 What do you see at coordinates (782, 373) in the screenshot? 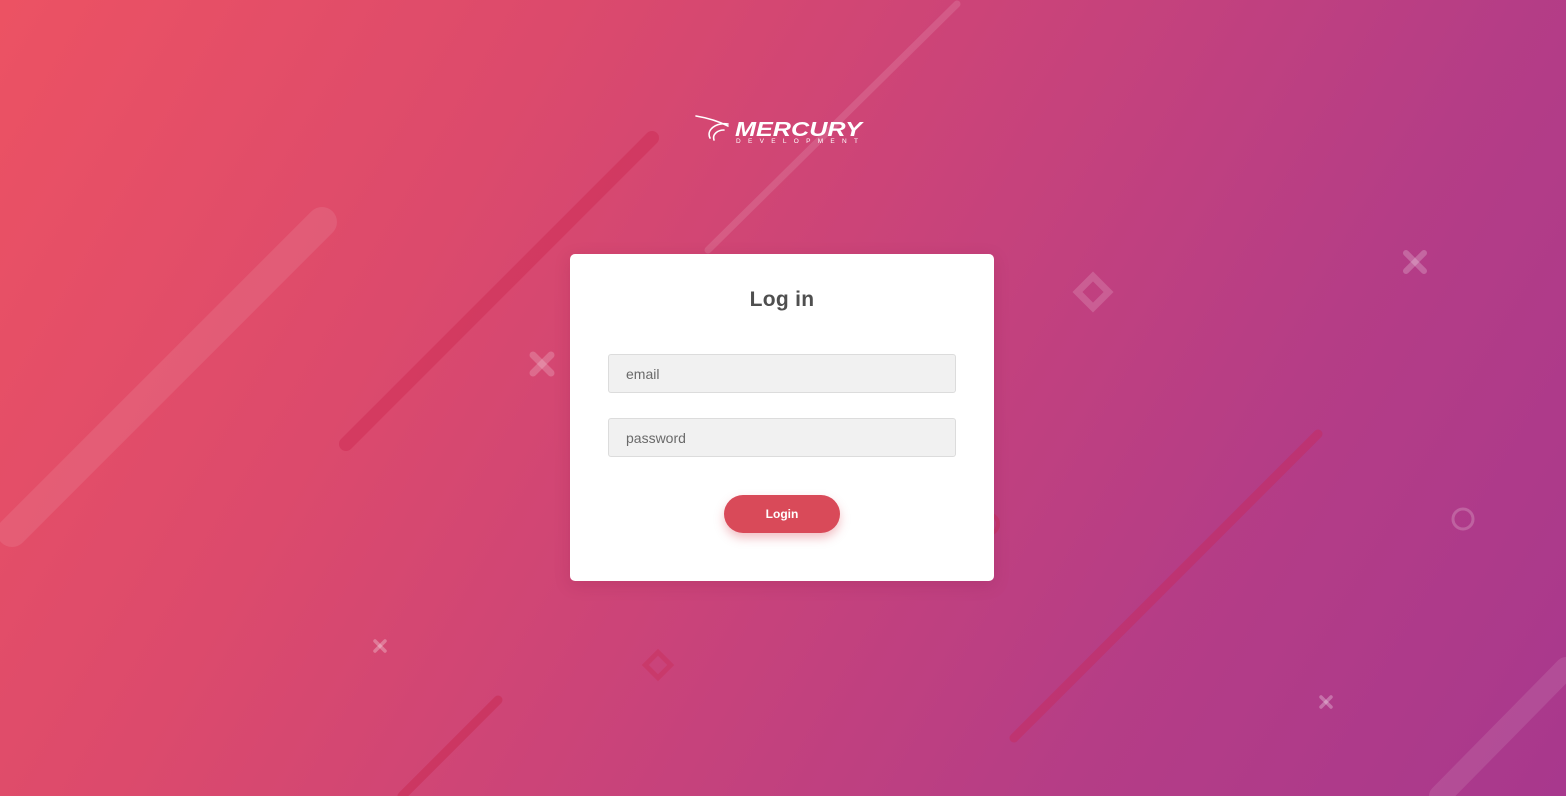
I see `email-field` at bounding box center [782, 373].